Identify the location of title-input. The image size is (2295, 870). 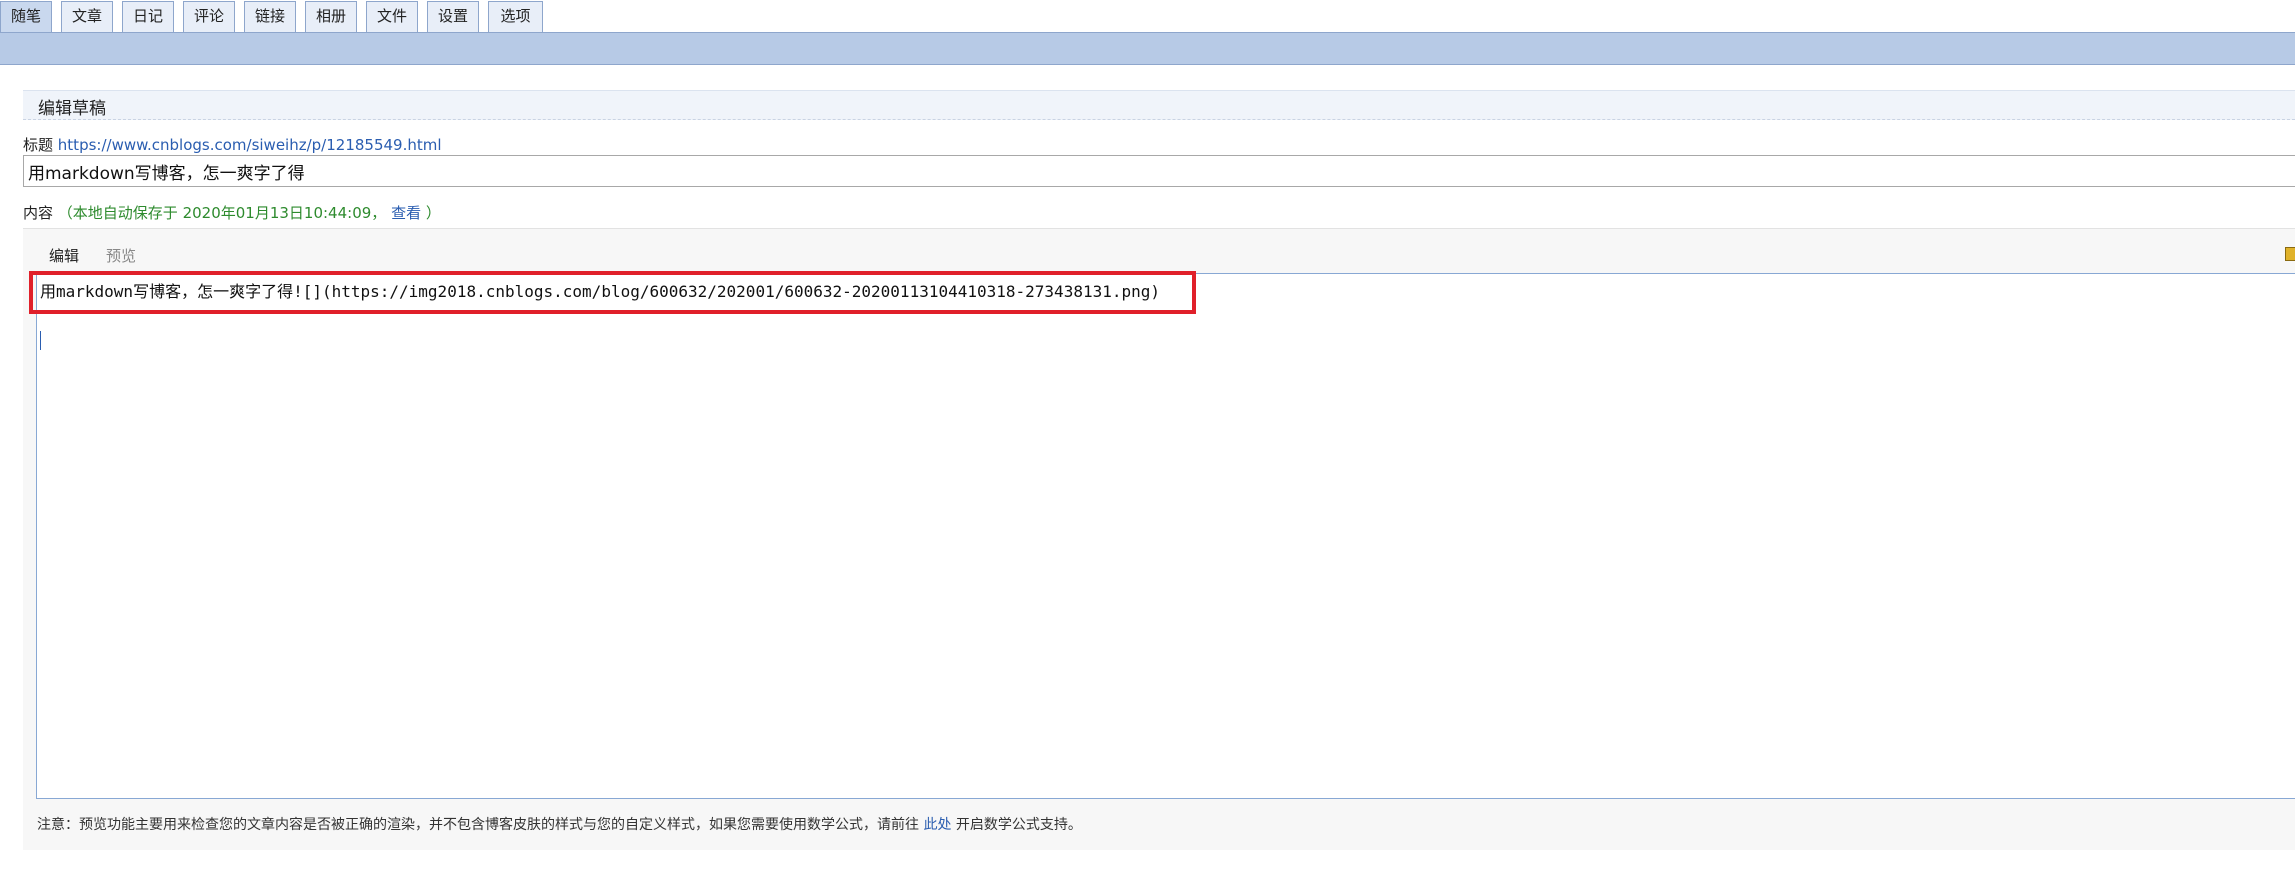
(1159, 171).